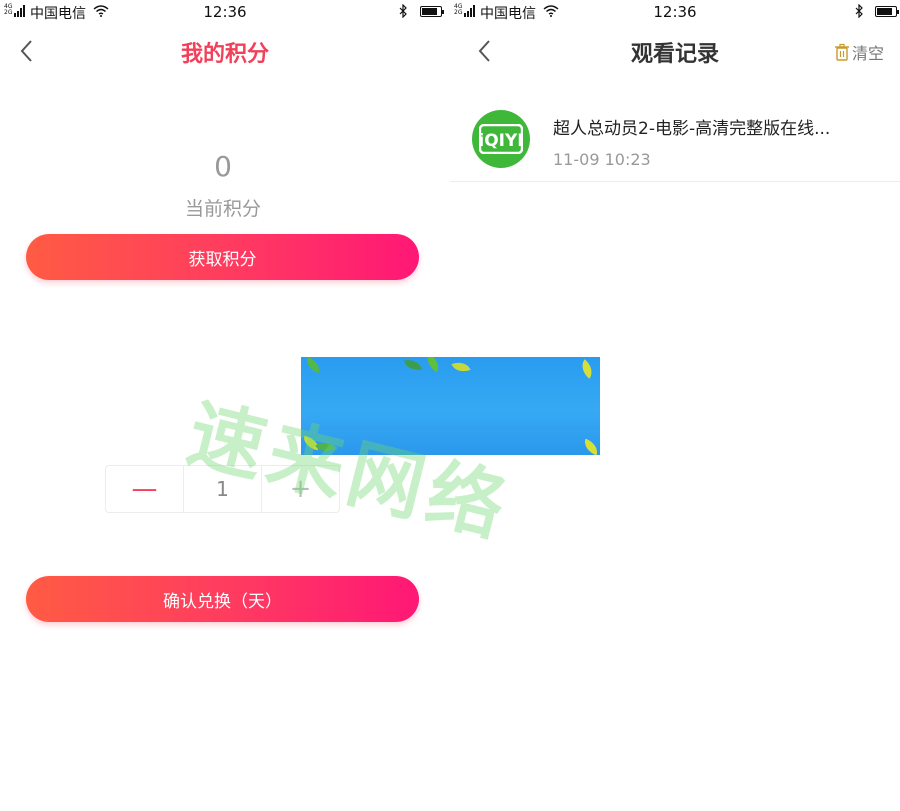 The width and height of the screenshot is (900, 811). I want to click on page-title: 我的积分, so click(224, 54).